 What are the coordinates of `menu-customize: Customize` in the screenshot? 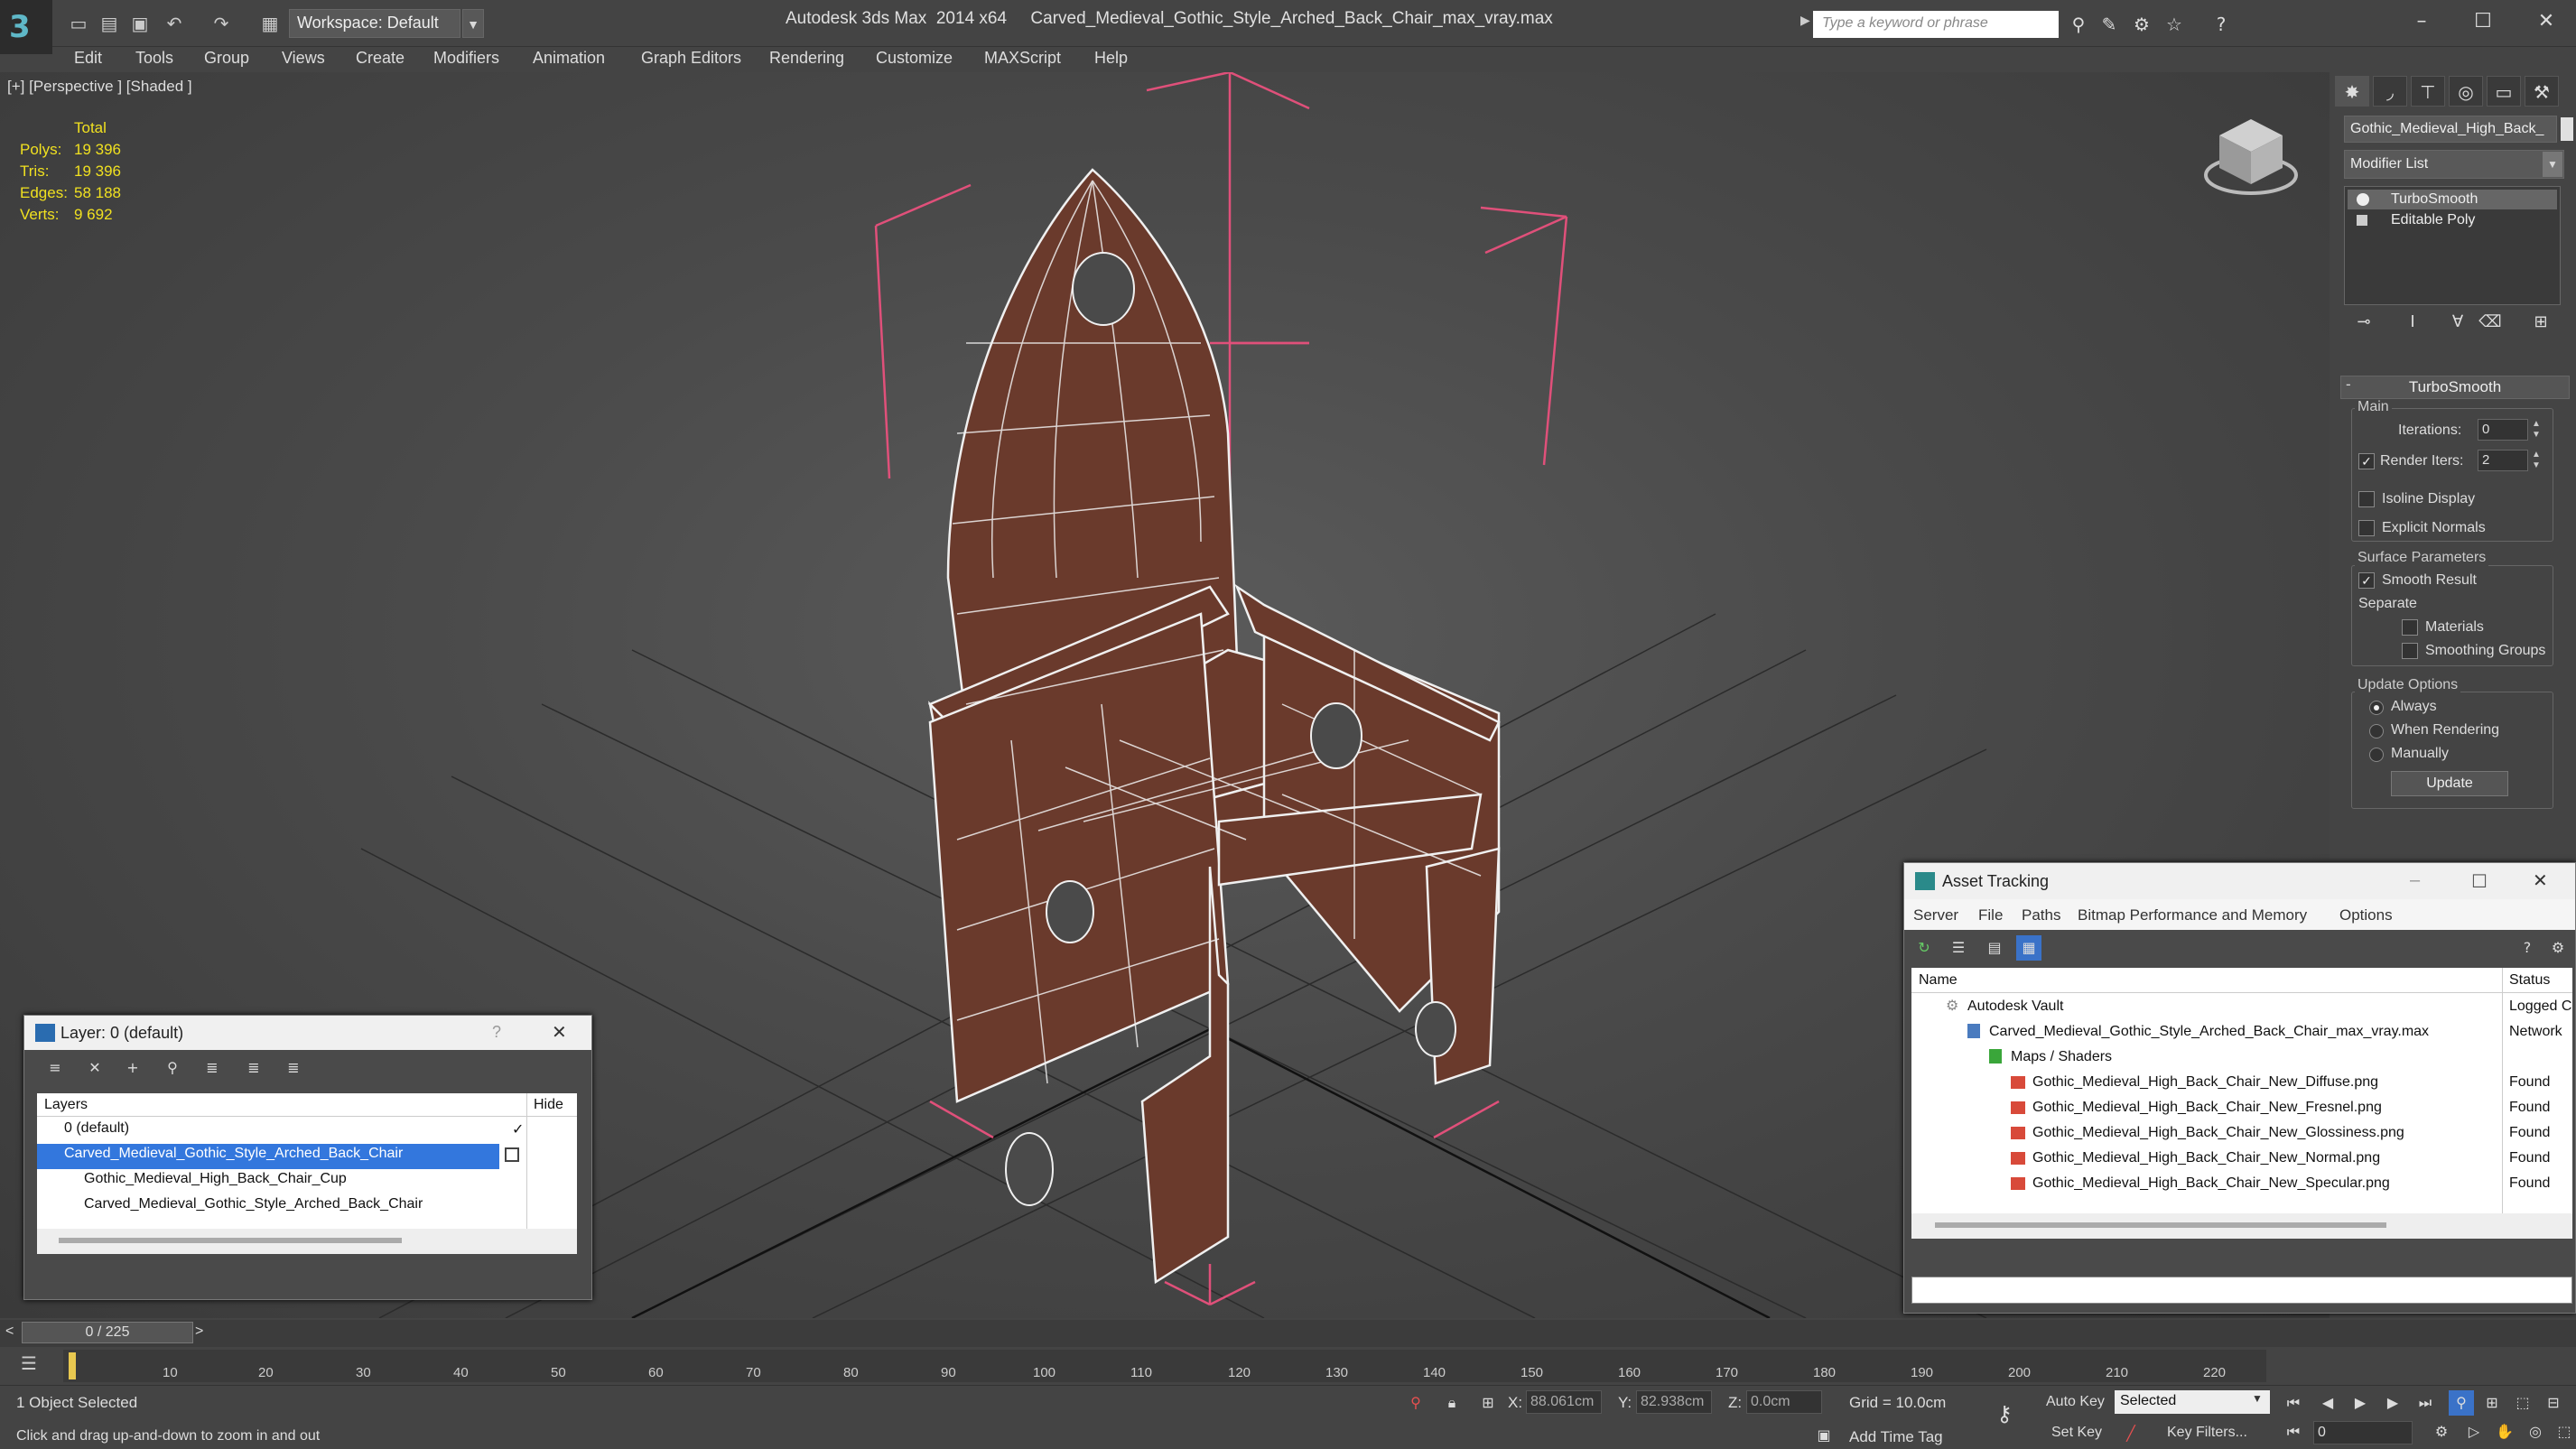 It's located at (914, 58).